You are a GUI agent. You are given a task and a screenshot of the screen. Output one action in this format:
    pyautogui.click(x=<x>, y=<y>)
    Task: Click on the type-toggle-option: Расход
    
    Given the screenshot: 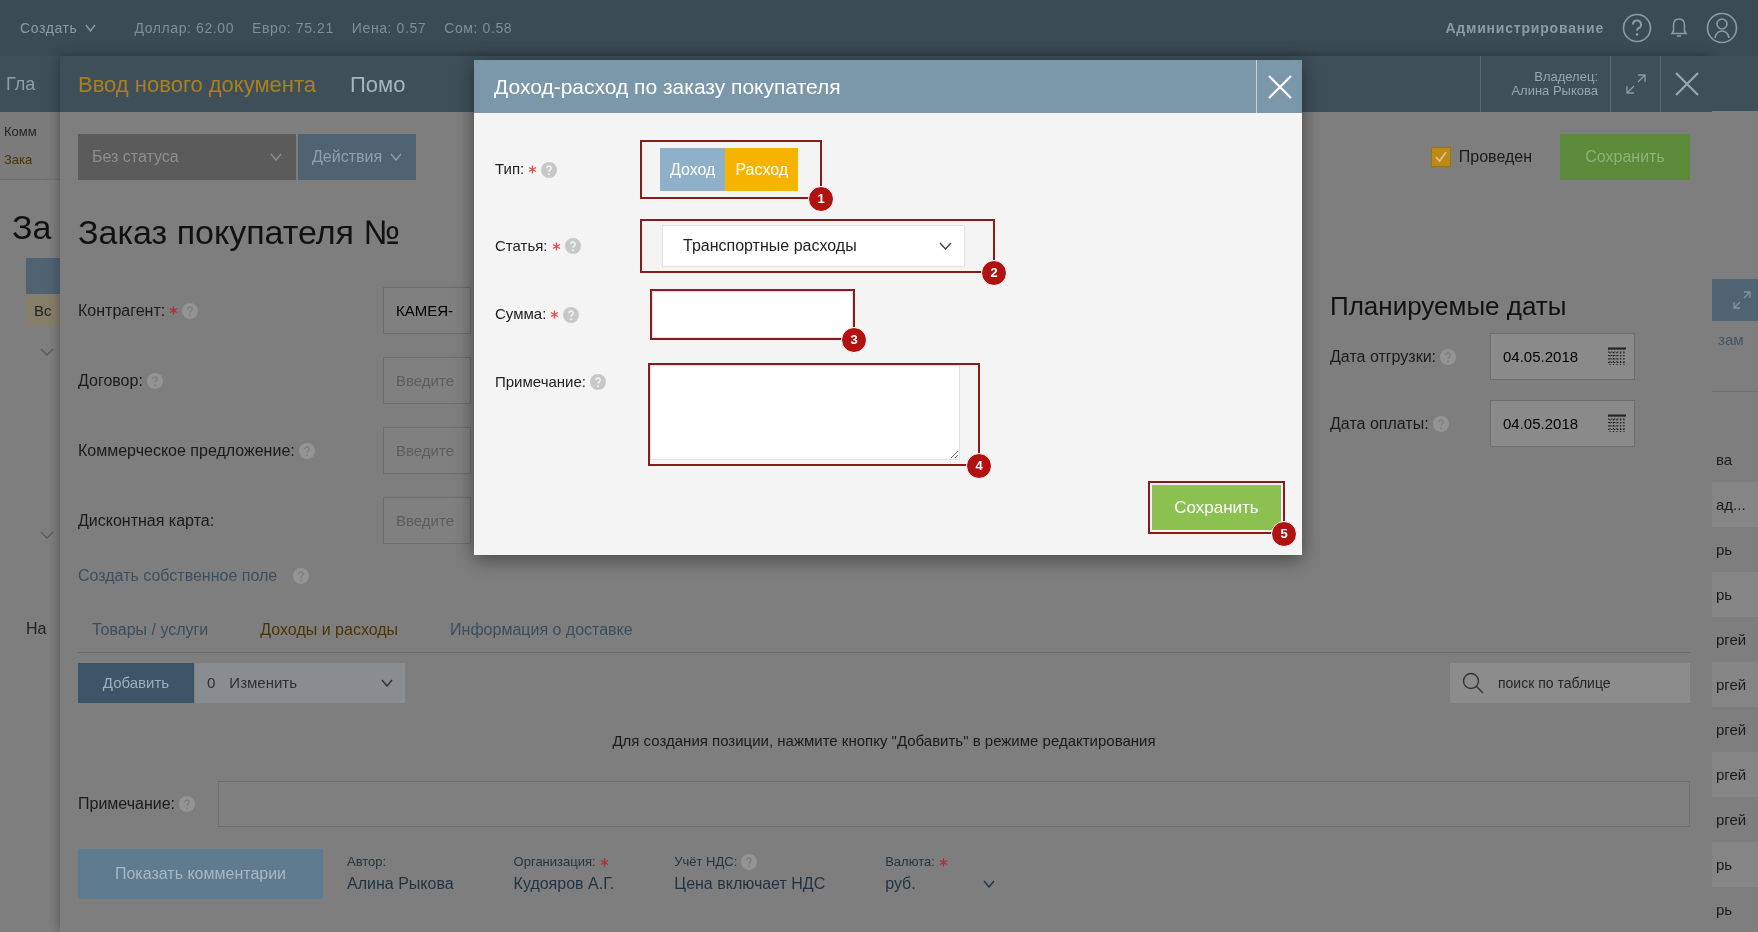 What is the action you would take?
    pyautogui.click(x=762, y=169)
    